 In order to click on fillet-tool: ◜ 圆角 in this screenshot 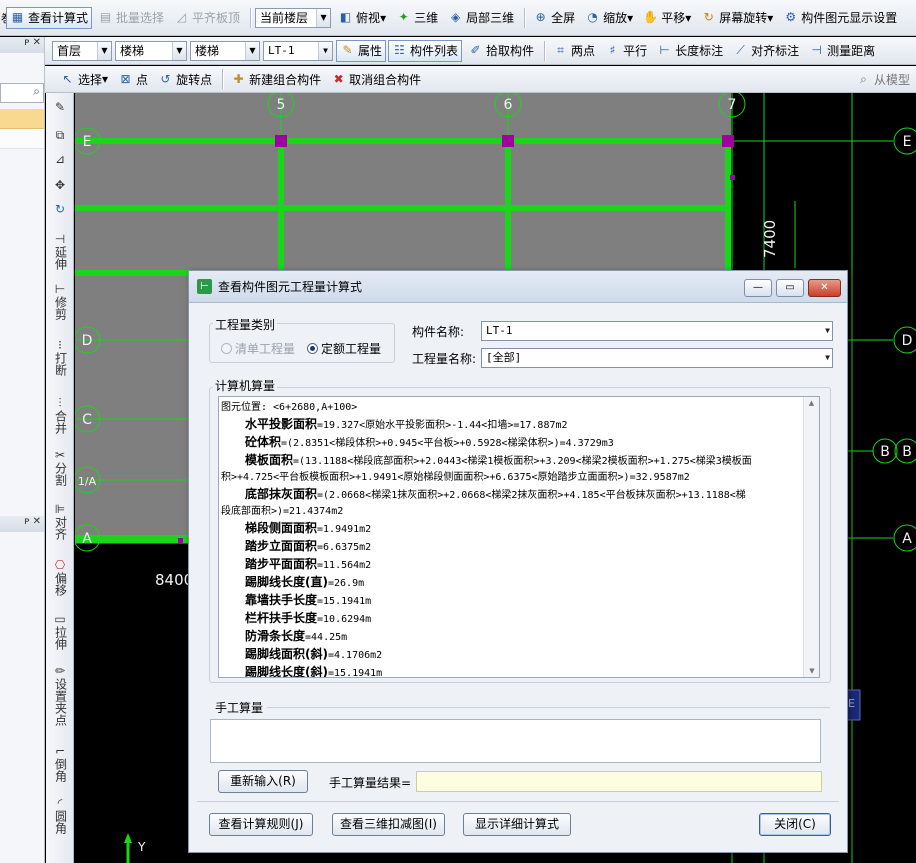, I will do `click(60, 817)`.